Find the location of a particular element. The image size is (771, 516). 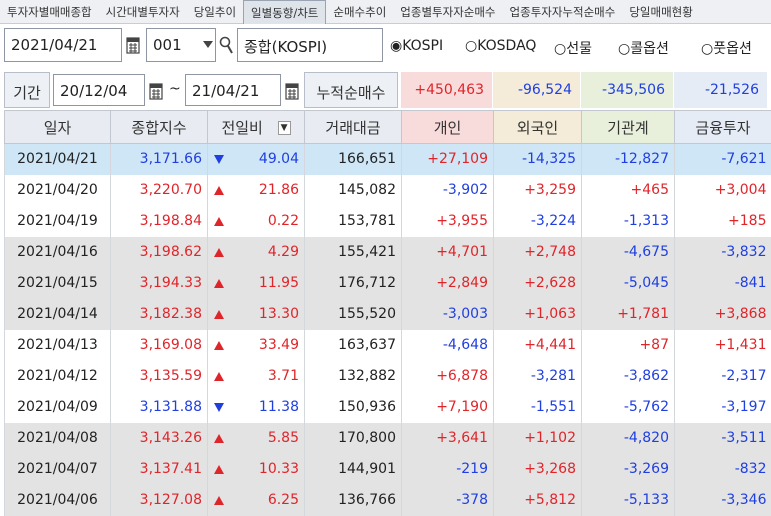

tab-6: 업종투자자누적순매수 is located at coordinates (563, 11).